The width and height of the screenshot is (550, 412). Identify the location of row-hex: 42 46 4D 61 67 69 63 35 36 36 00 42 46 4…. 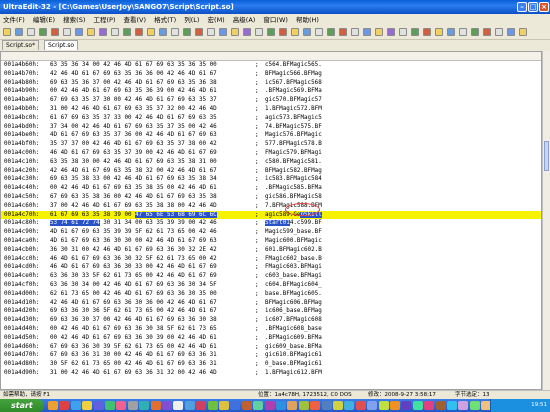
(133, 74).